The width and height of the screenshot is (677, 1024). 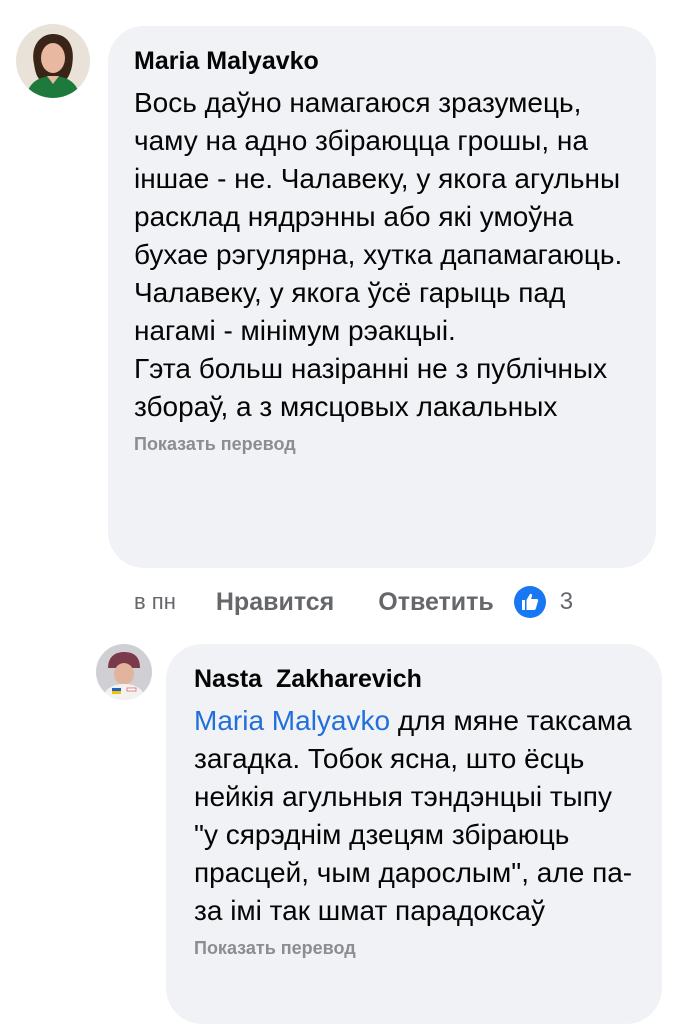 I want to click on nasta-zakharevich-avatar, so click(x=124, y=672).